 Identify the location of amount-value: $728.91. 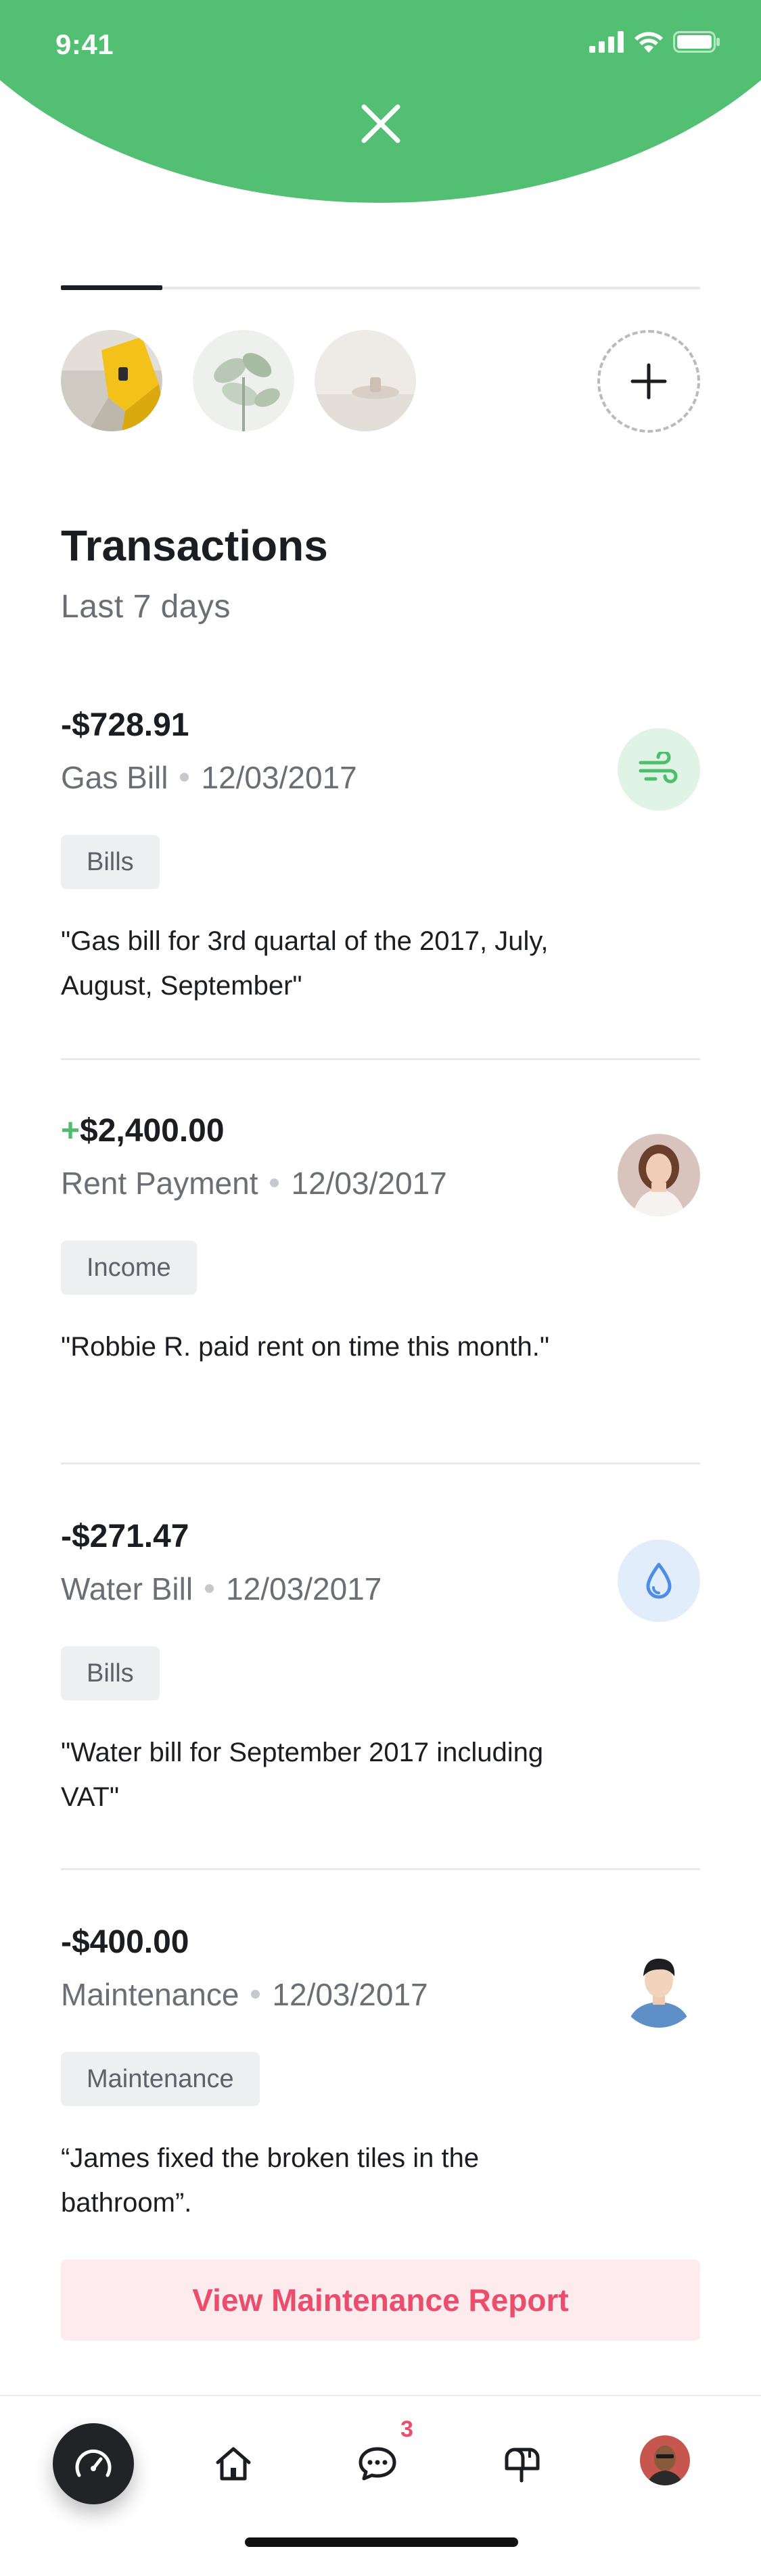
(130, 725).